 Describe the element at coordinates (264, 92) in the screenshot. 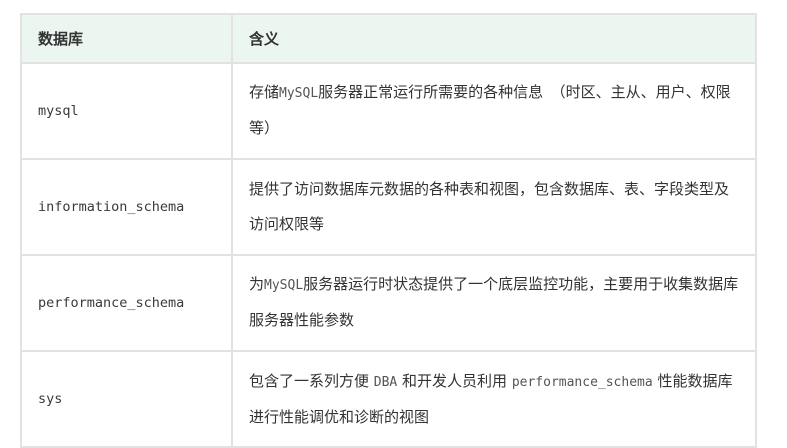

I see `desc-text: 存储` at that location.